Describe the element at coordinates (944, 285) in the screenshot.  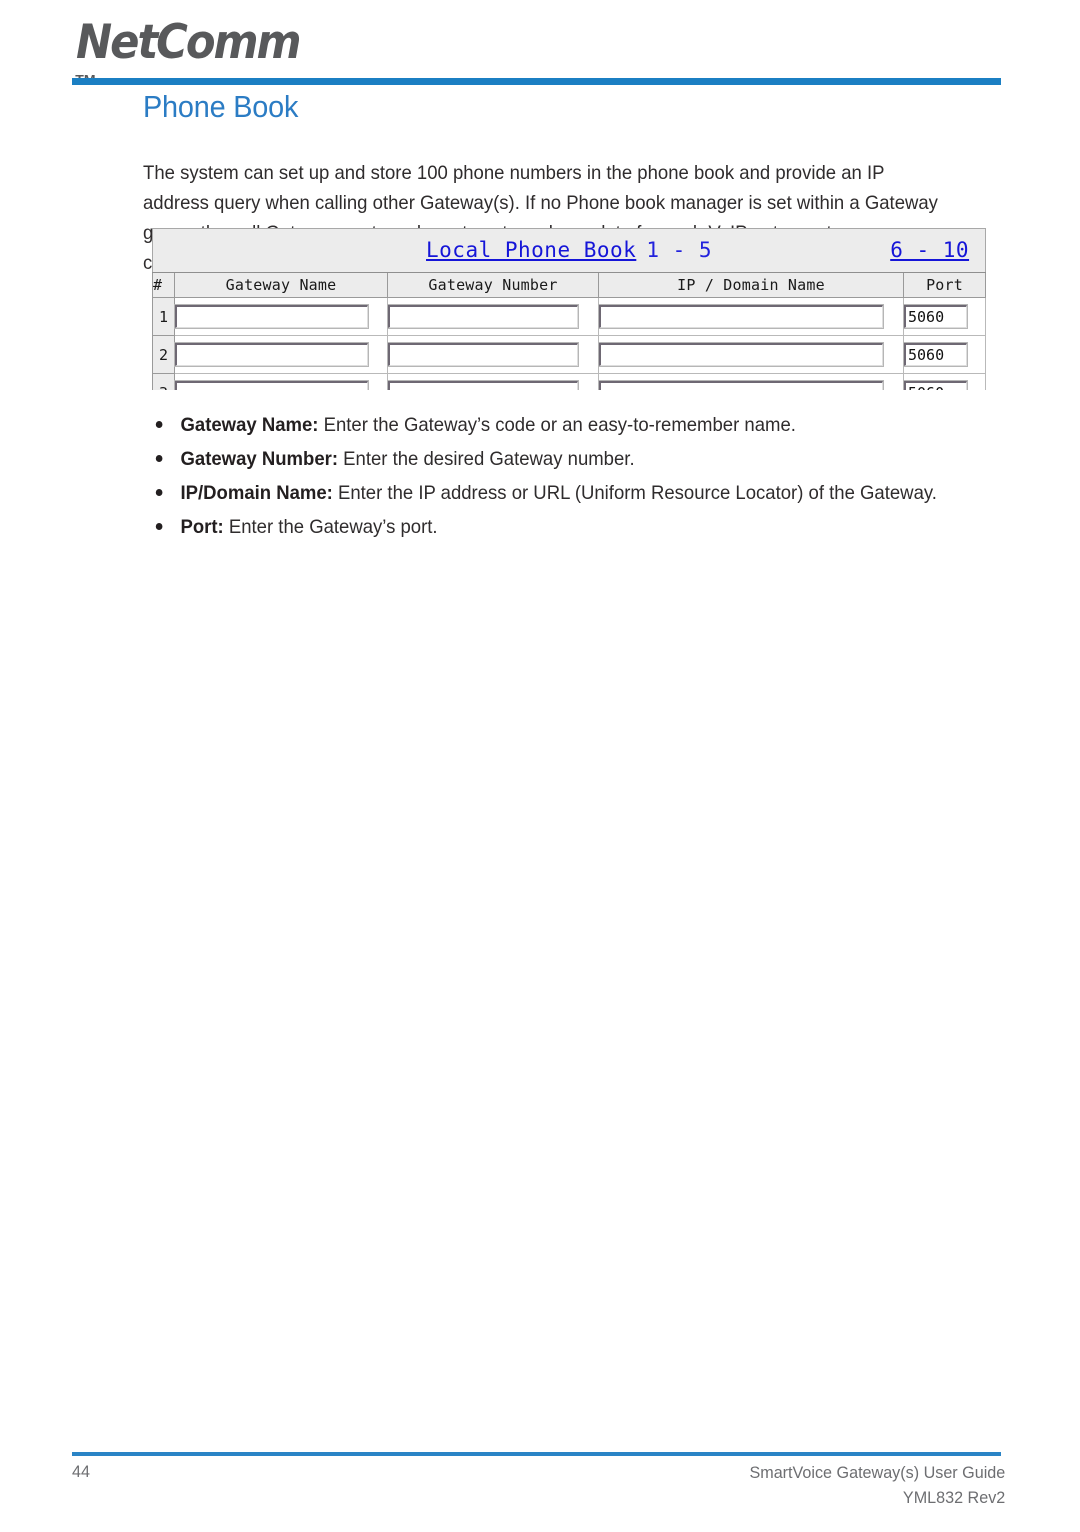
I see `column-header-port: Port` at that location.